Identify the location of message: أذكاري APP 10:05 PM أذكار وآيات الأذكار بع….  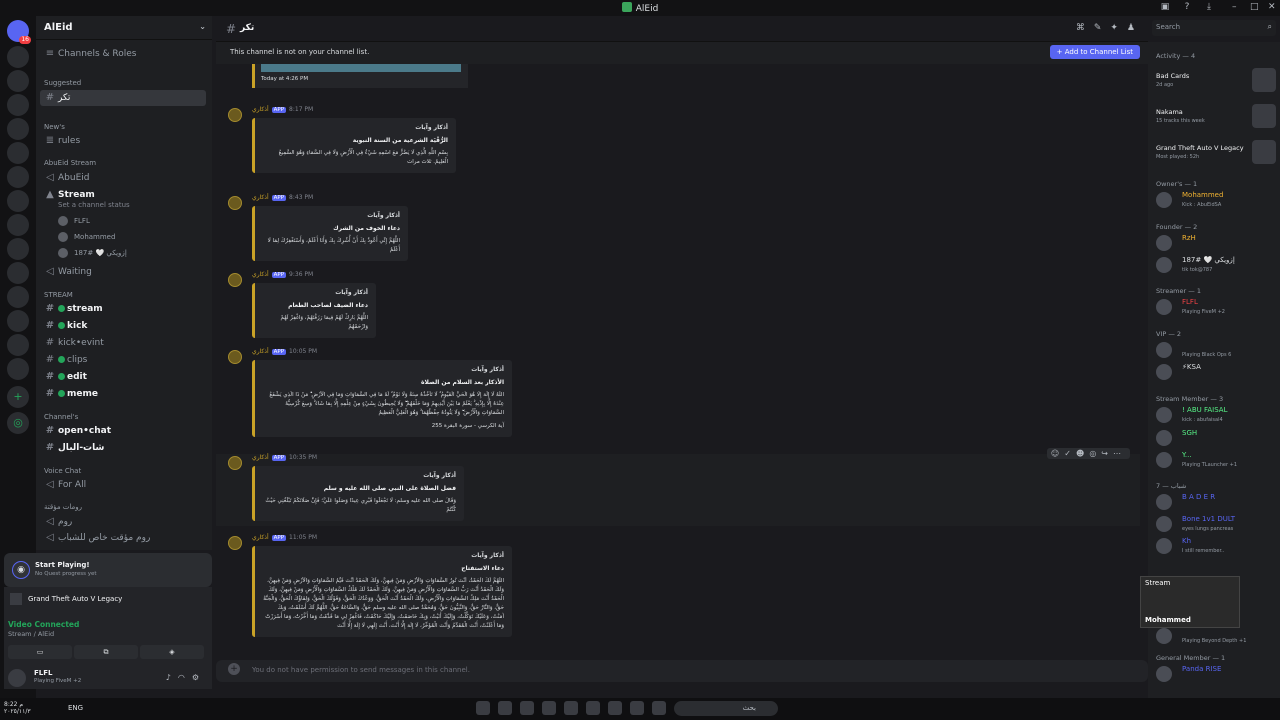
(678, 398).